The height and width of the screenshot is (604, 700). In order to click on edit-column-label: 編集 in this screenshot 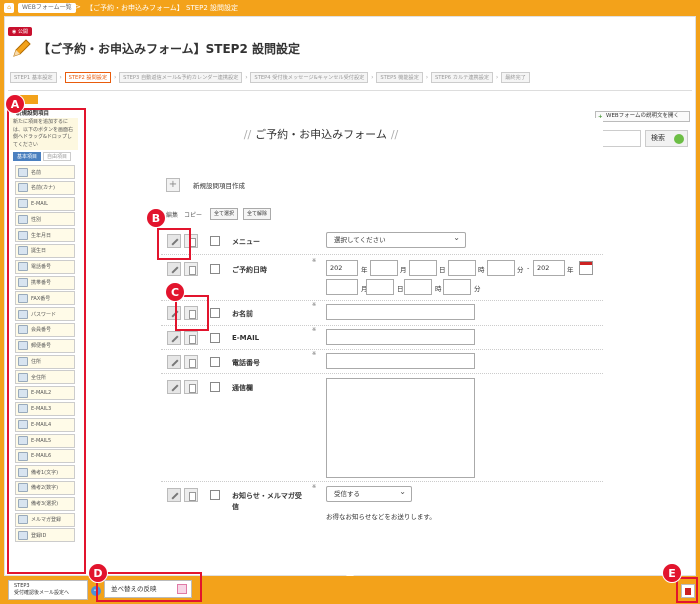, I will do `click(172, 215)`.